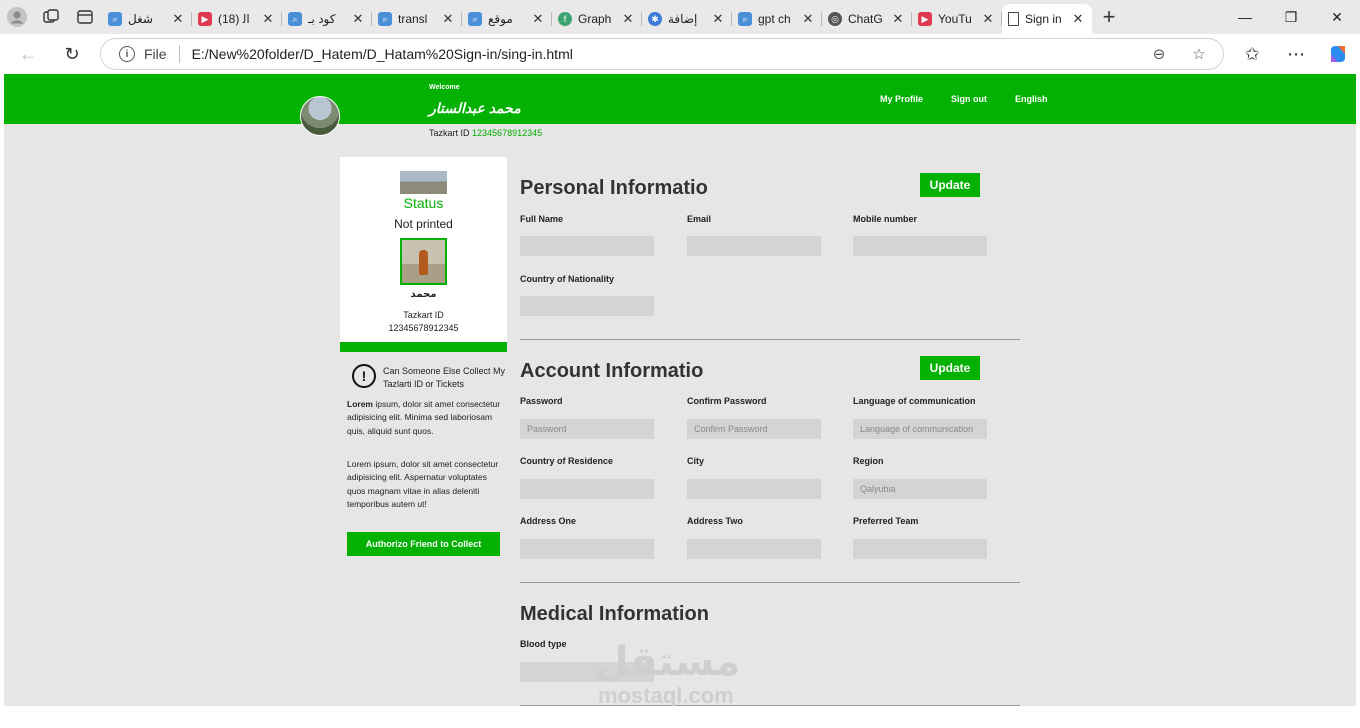 This screenshot has height=728, width=1360. Describe the element at coordinates (423, 261) in the screenshot. I see `profile-photo` at that location.